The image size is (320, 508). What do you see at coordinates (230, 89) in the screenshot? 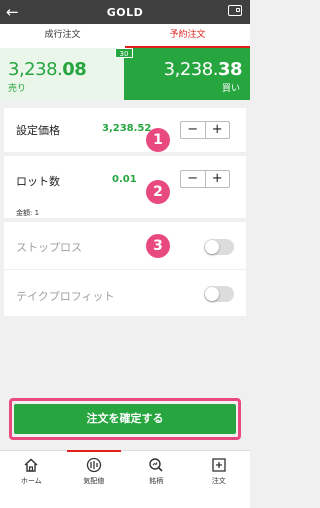
I see `buy-label: 買い` at bounding box center [230, 89].